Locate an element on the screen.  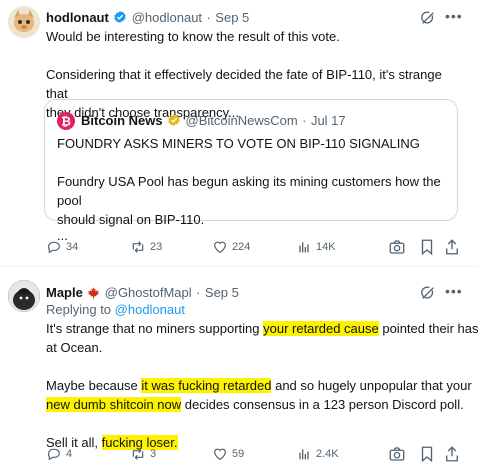
views-button: 2.4K is located at coordinates (317, 454).